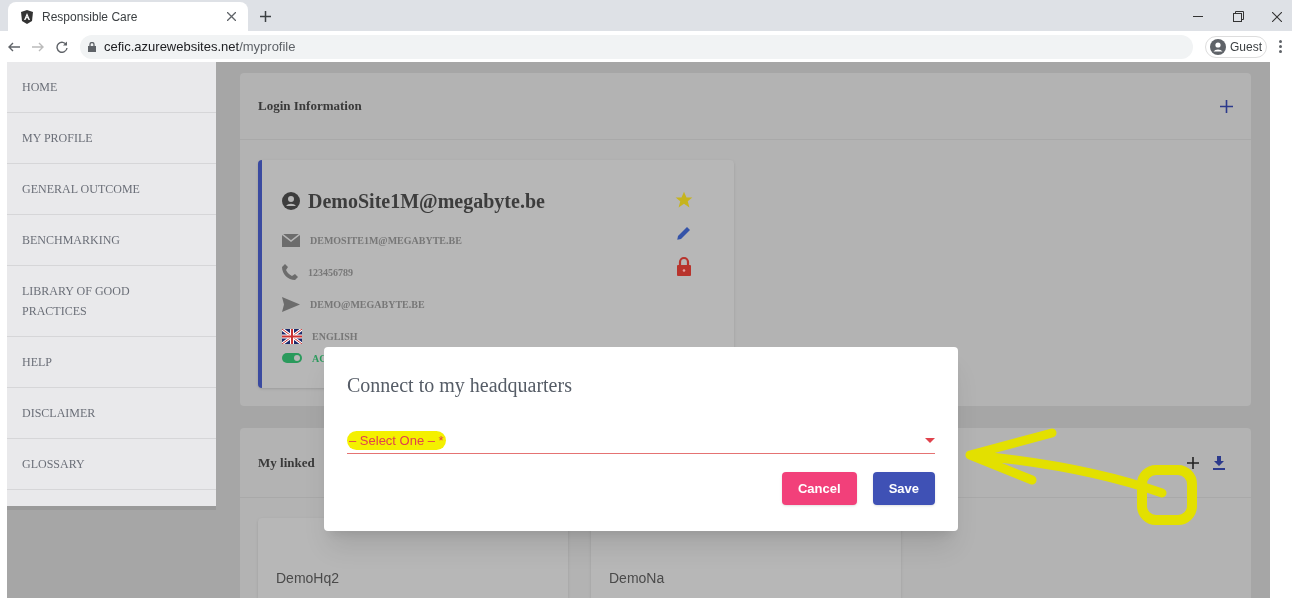 The image size is (1292, 598). What do you see at coordinates (641, 441) in the screenshot?
I see `select-field: – Select One – *` at bounding box center [641, 441].